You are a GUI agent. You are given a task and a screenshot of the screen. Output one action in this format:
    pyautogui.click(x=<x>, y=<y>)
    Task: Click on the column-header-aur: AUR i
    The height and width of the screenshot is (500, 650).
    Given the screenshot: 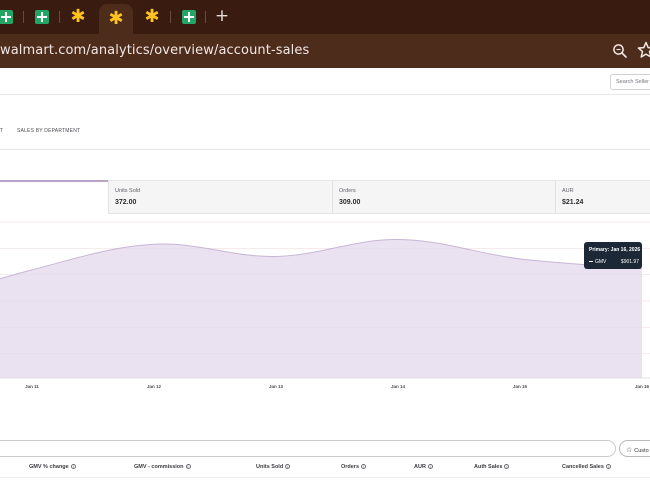 What is the action you would take?
    pyautogui.click(x=423, y=467)
    